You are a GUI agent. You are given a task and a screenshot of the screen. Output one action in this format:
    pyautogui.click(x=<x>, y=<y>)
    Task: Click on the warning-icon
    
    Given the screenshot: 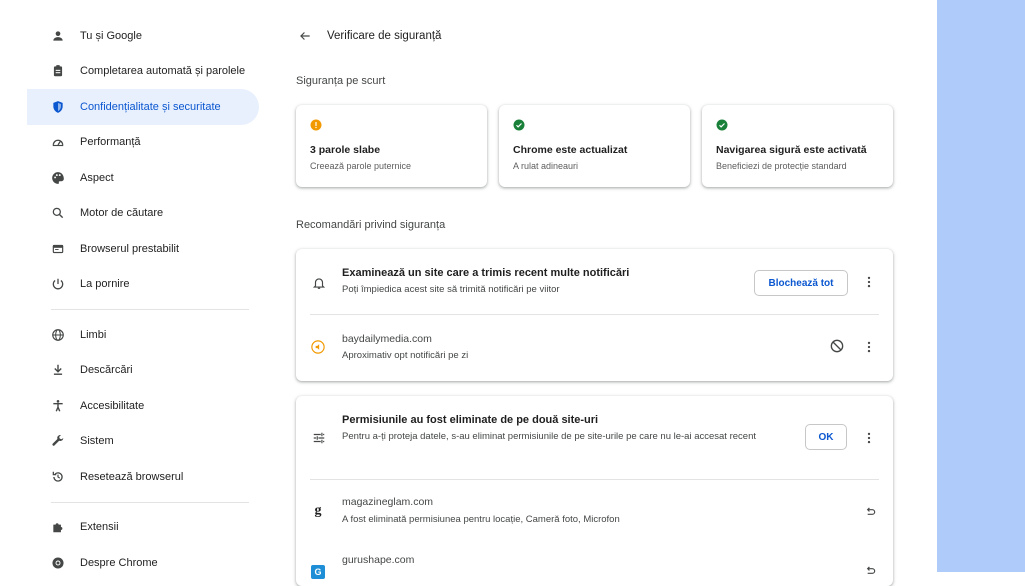 What is the action you would take?
    pyautogui.click(x=316, y=125)
    